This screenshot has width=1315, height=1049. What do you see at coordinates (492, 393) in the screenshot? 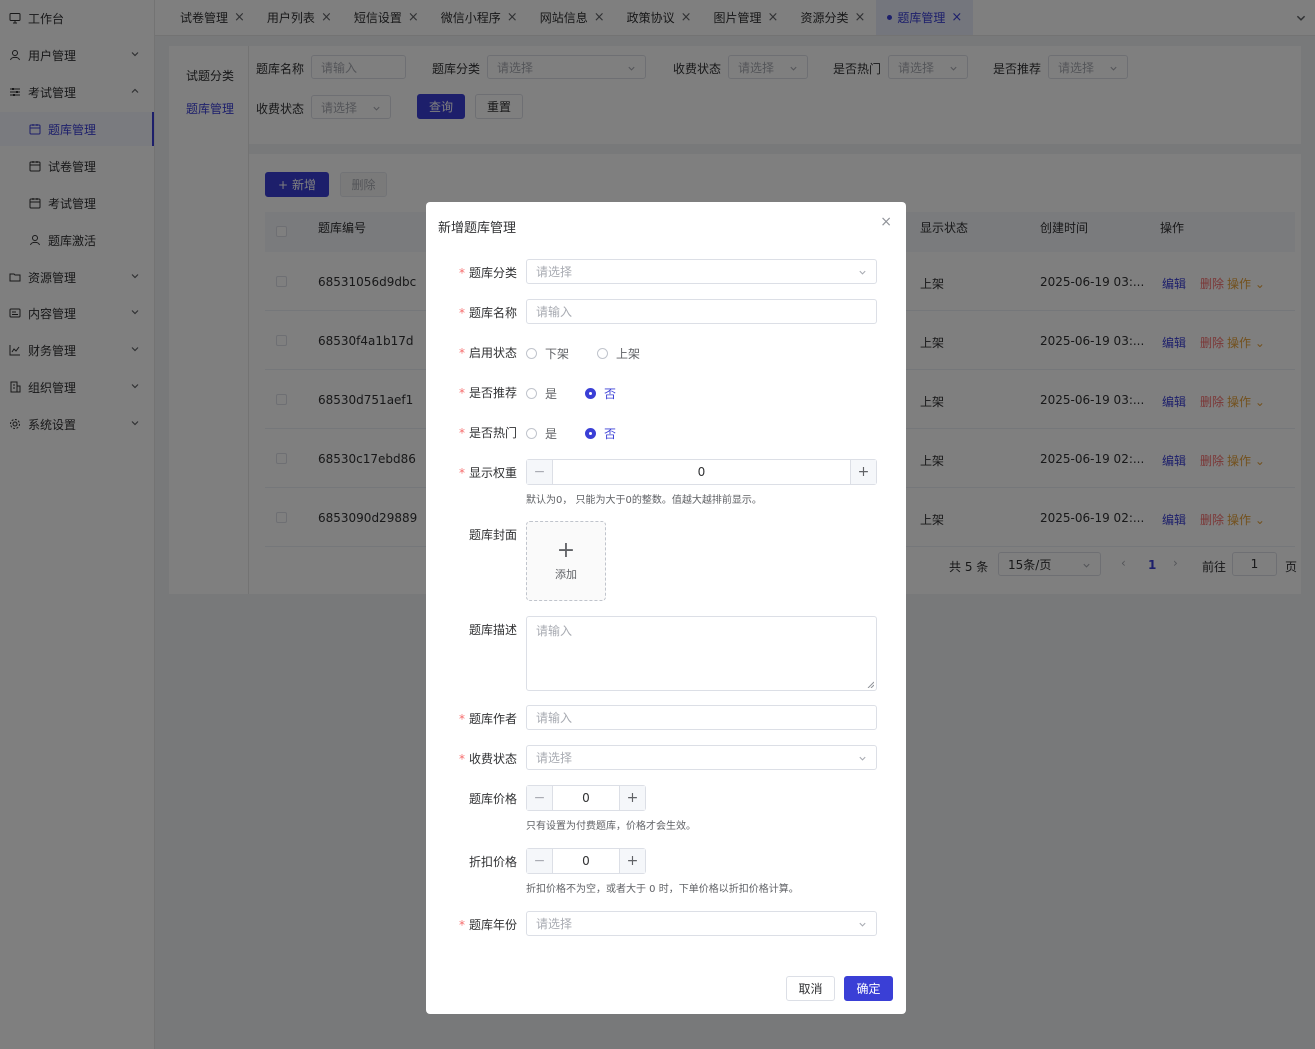
I see `label-text: 是否推荐` at bounding box center [492, 393].